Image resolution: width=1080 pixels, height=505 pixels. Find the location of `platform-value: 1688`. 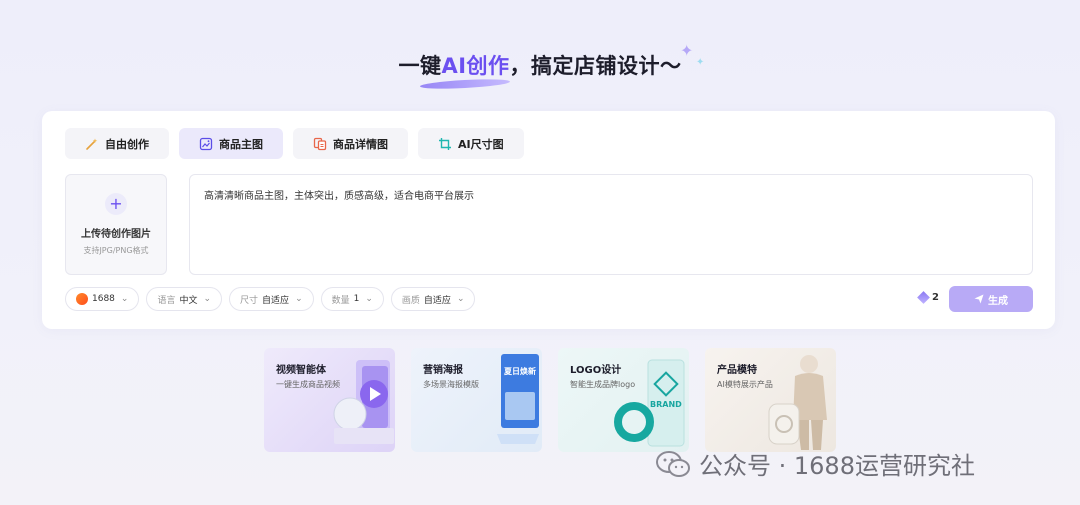

platform-value: 1688 is located at coordinates (103, 299).